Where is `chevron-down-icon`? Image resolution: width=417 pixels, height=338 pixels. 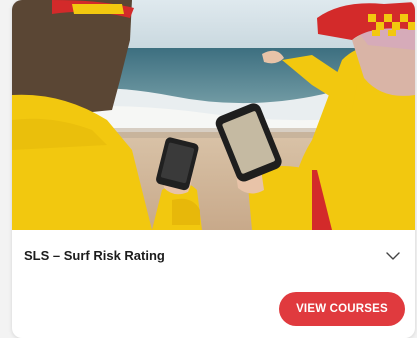
chevron-down-icon is located at coordinates (393, 256).